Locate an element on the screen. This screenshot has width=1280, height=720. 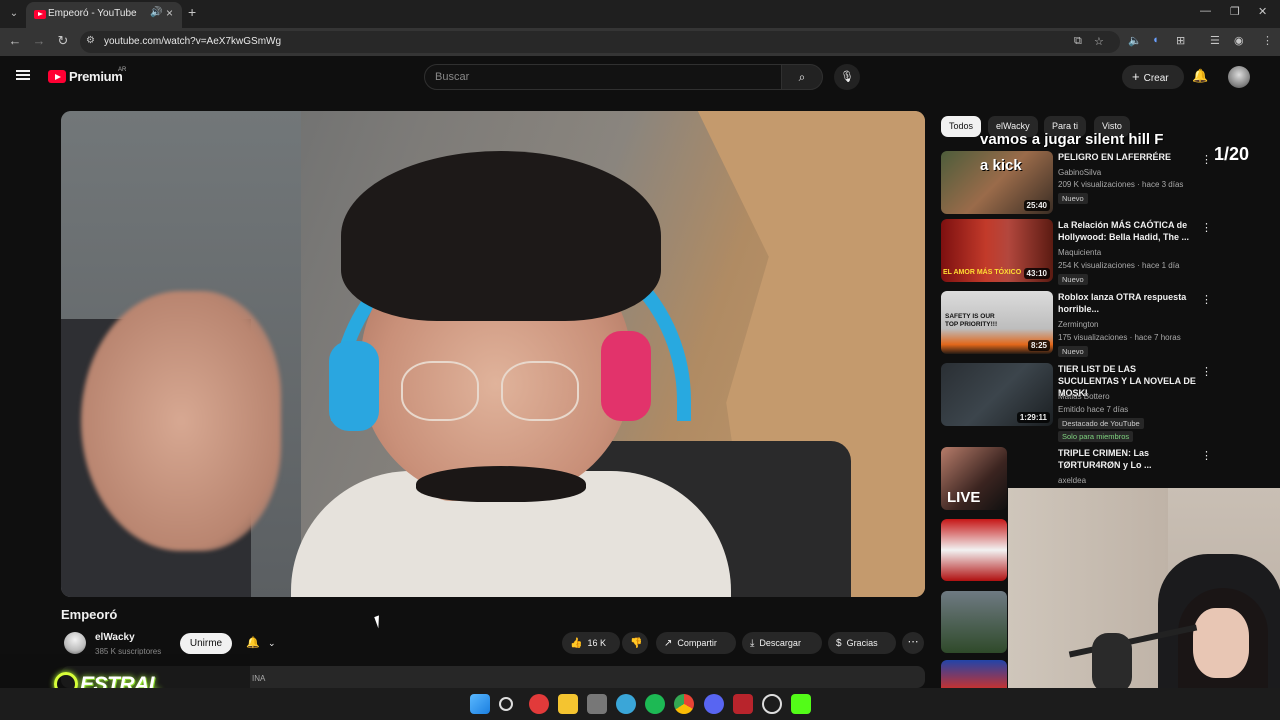
youtube-logo-icon is located at coordinates (57, 76).